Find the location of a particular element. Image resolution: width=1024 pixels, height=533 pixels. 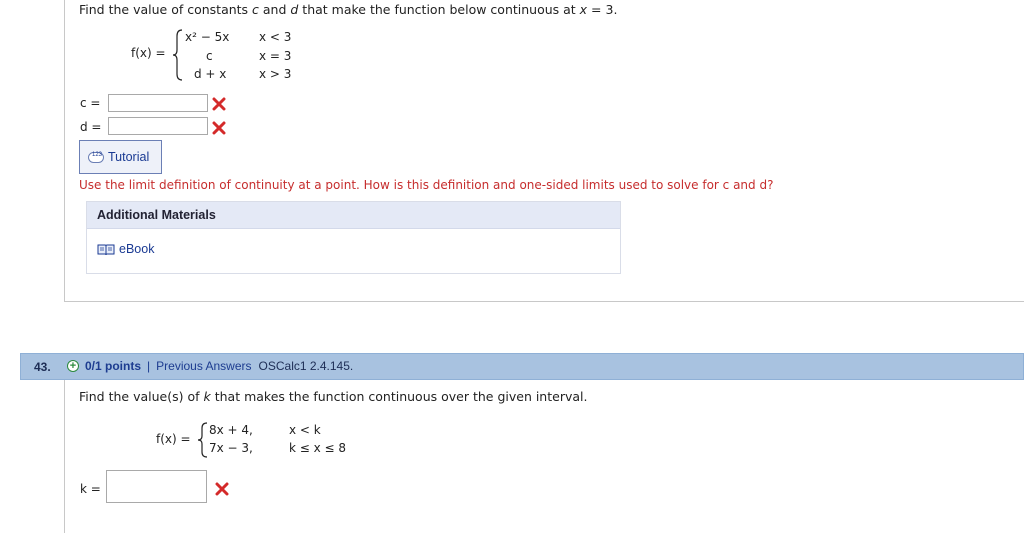

prompt-text: Find the value(s) of is located at coordinates (141, 396).